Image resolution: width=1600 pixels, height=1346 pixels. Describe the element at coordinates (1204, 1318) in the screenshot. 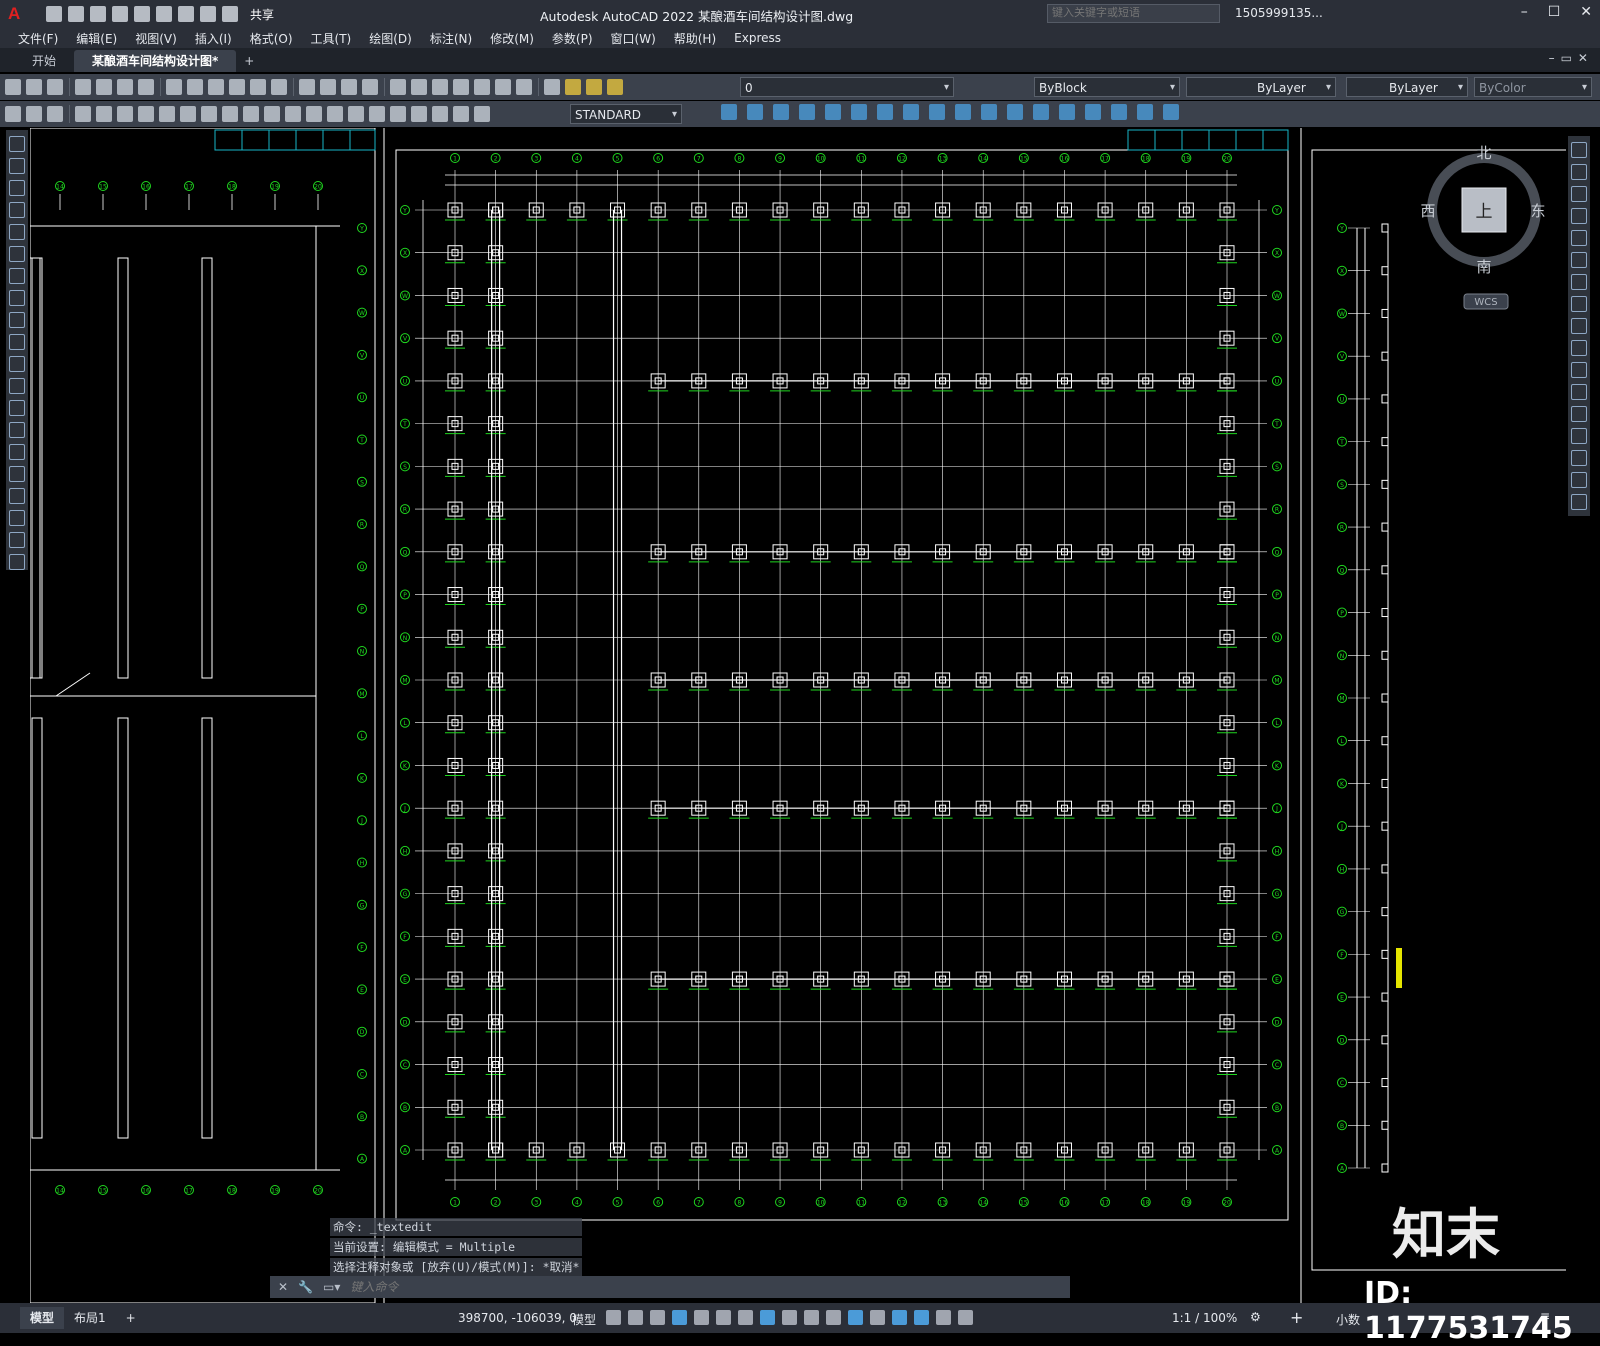

I see `annotation-scale: 1:1 / 100%` at that location.